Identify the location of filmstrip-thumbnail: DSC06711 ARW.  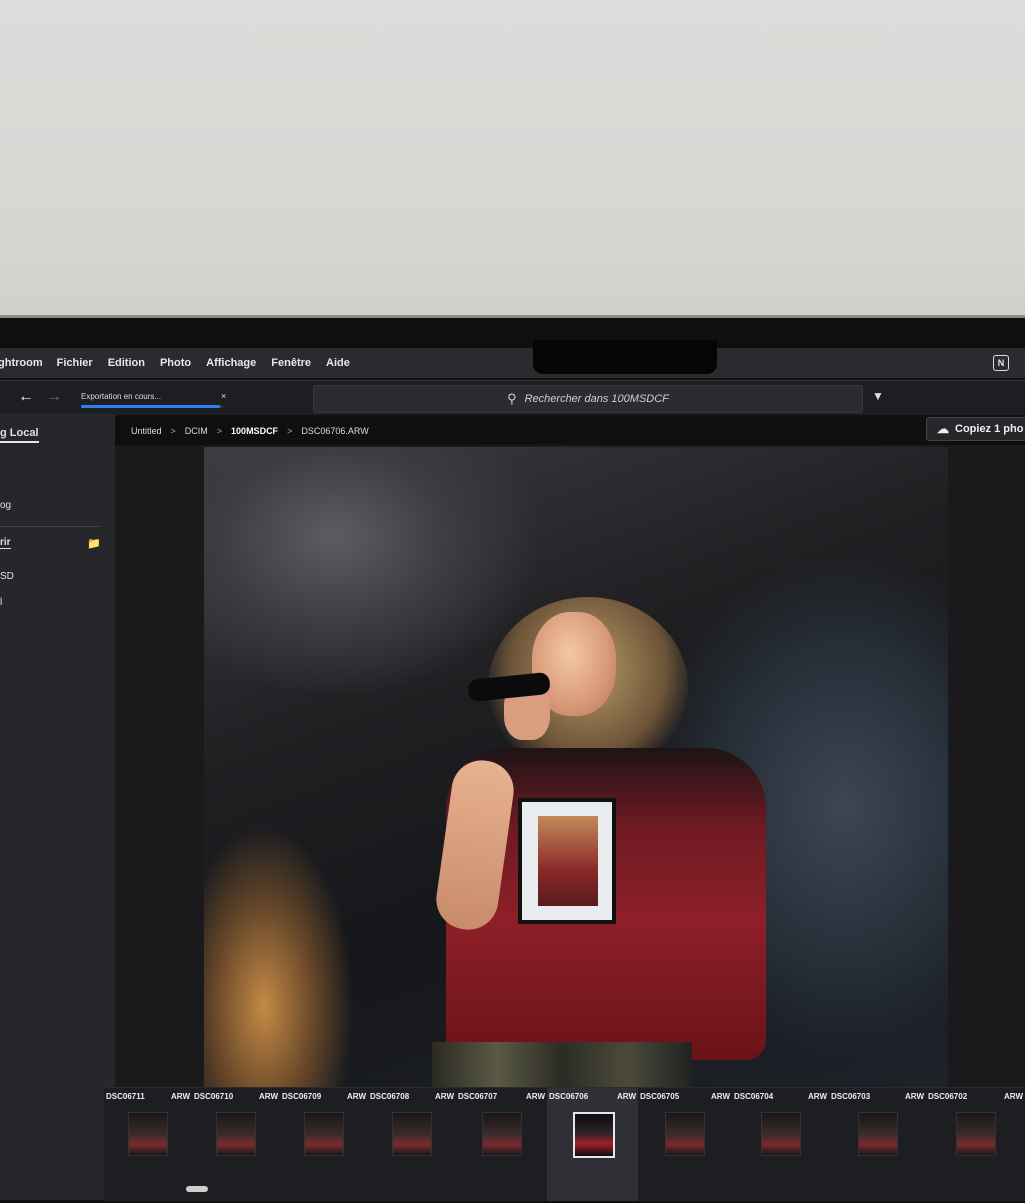
(148, 1144).